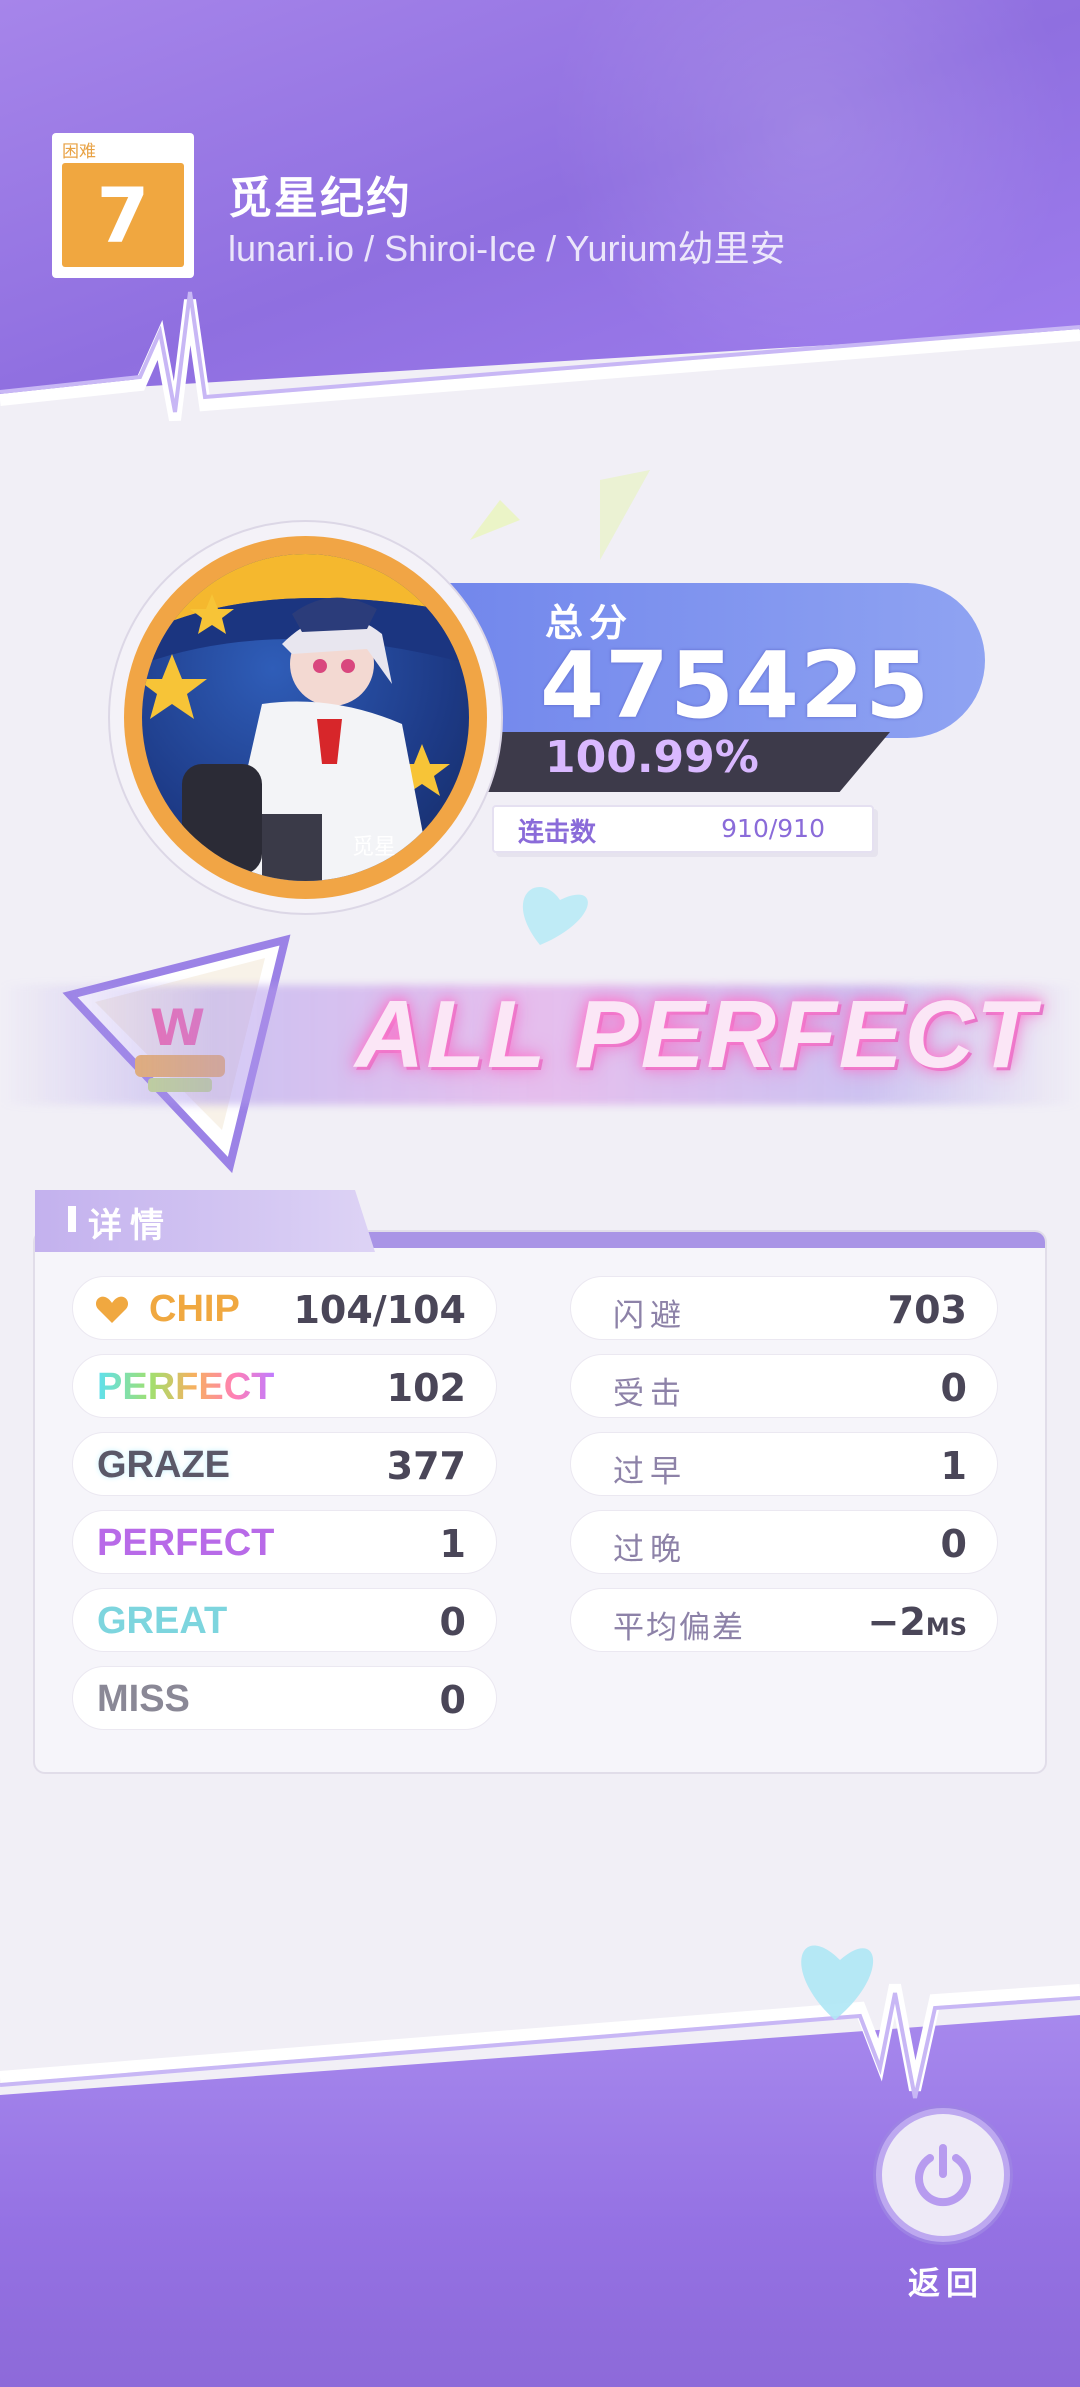  What do you see at coordinates (284, 1464) in the screenshot?
I see `stat-row-graze: GRAZE 377` at bounding box center [284, 1464].